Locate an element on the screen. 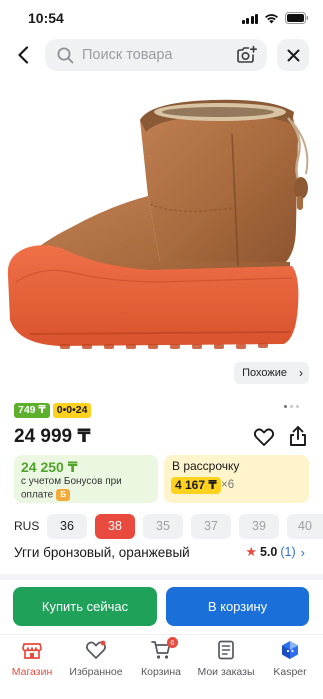 This screenshot has height=699, width=323. search-bar: Поиск товара is located at coordinates (156, 55).